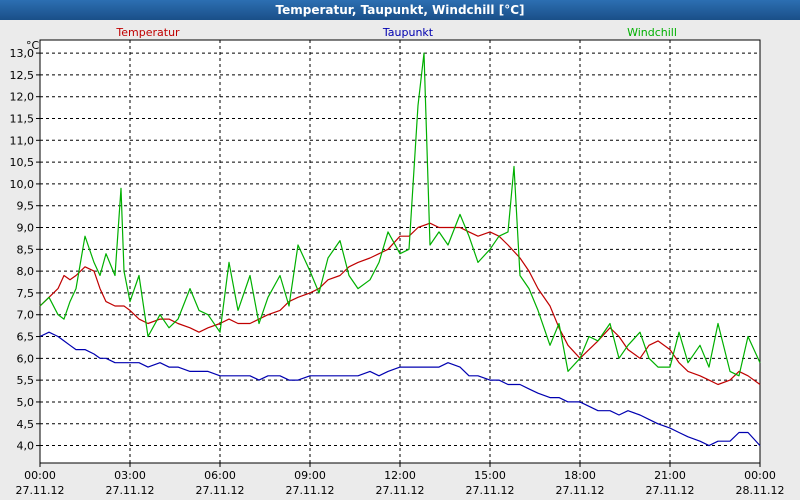 Image resolution: width=800 pixels, height=500 pixels. What do you see at coordinates (670, 475) in the screenshot?
I see `x-tick-time: 21:00` at bounding box center [670, 475].